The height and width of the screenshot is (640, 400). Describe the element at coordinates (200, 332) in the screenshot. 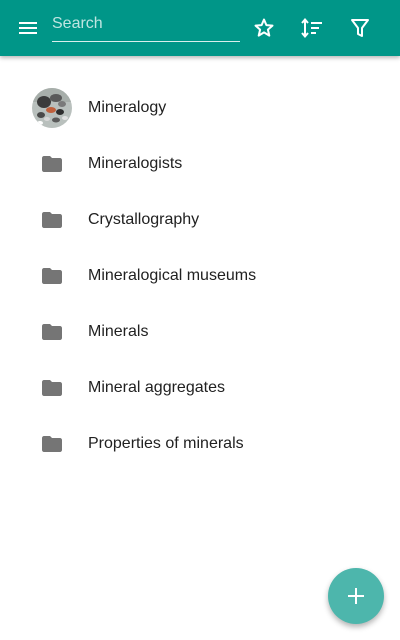

I see `list-item-minerals: Minerals` at that location.